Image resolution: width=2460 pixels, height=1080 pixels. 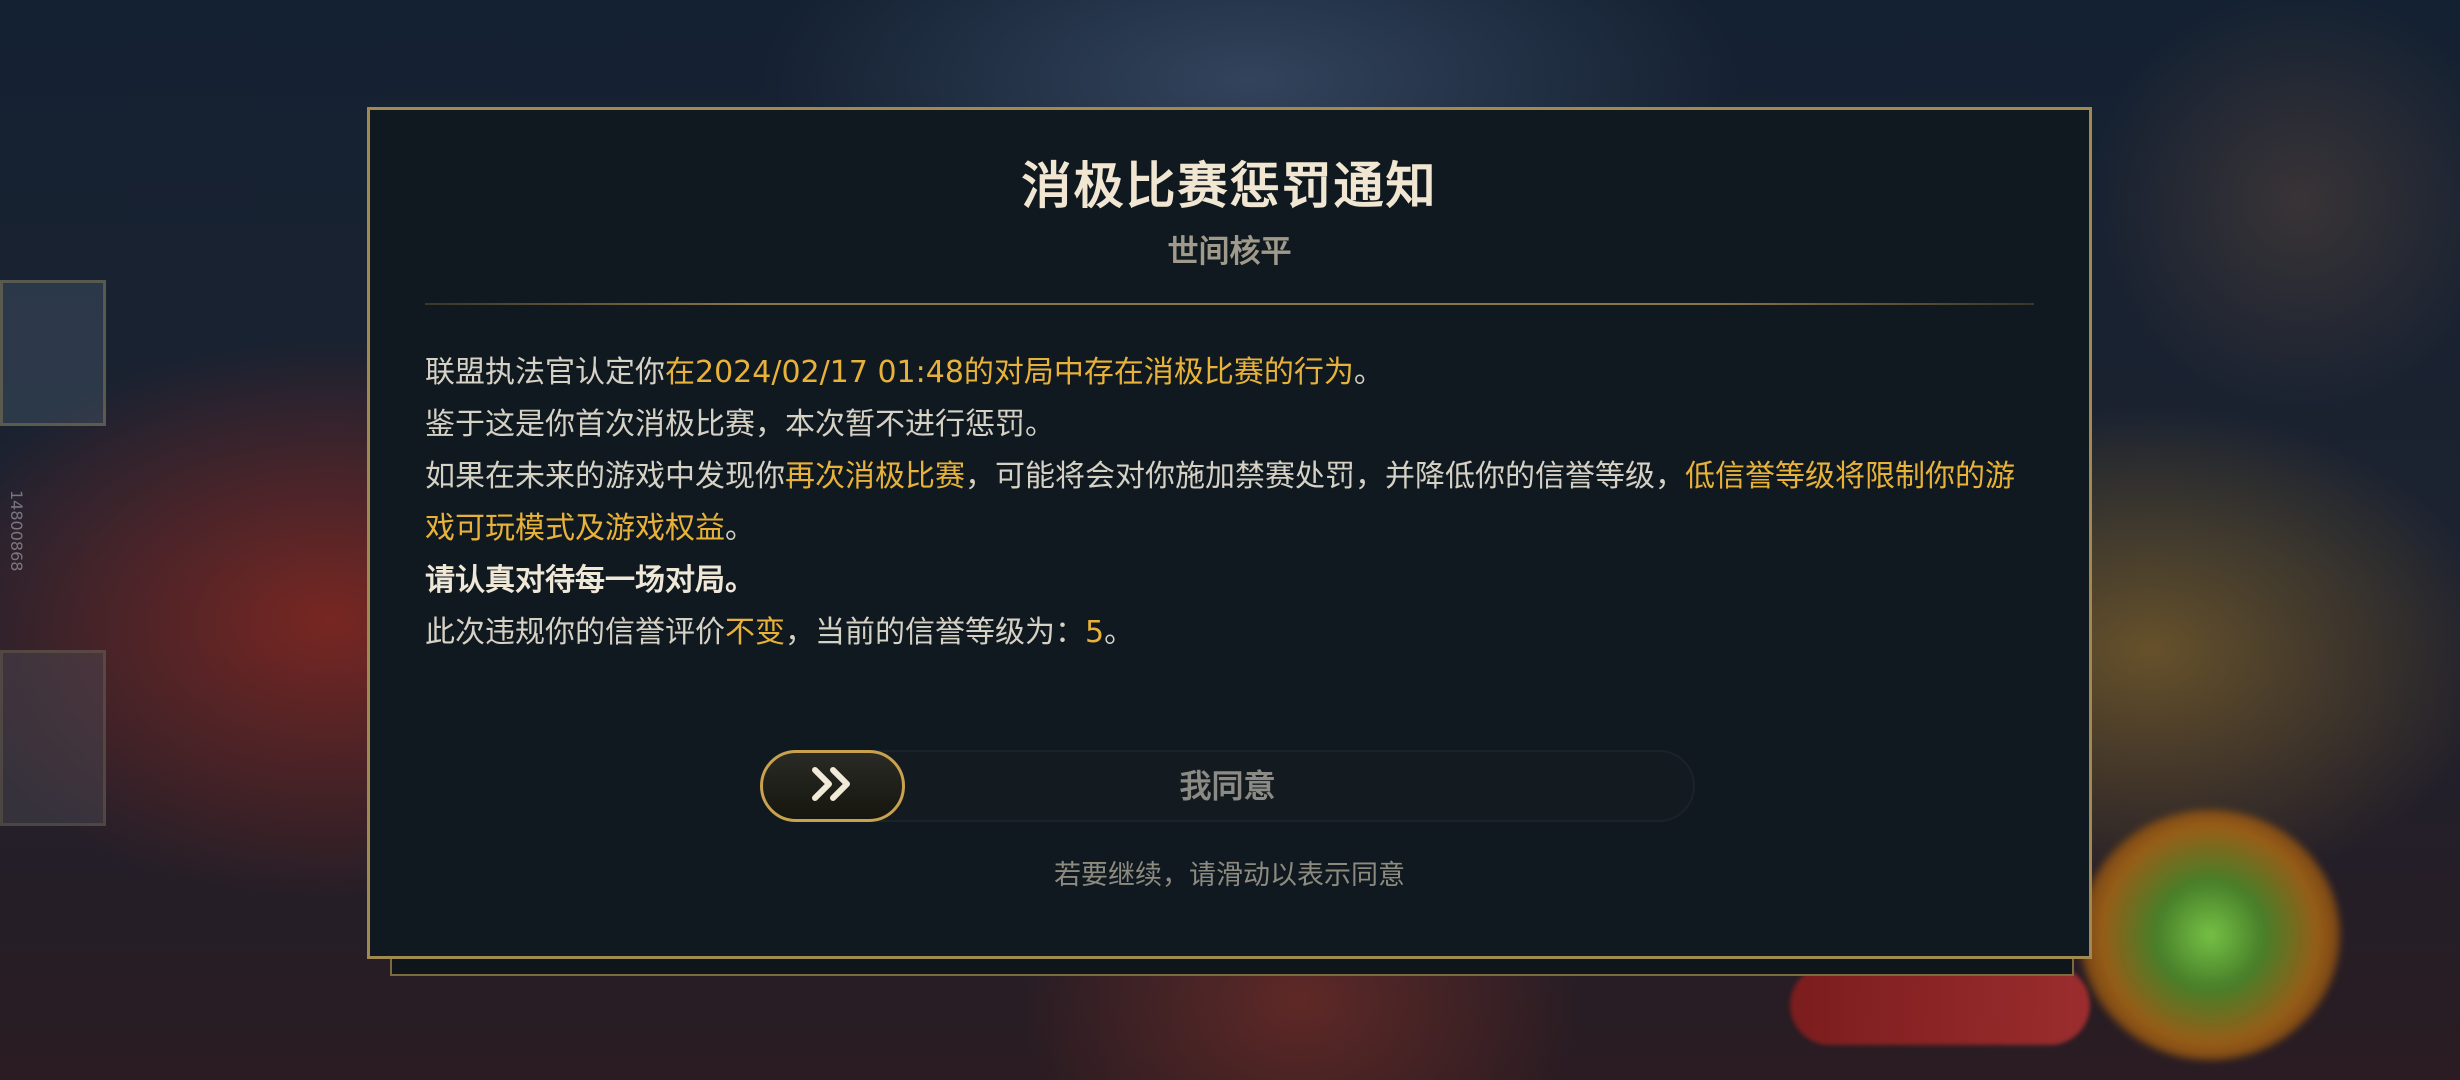 What do you see at coordinates (1232, 633) in the screenshot?
I see `notice-line: 此次违规你的信誉评价不变，当前的信誉等级为：5。` at bounding box center [1232, 633].